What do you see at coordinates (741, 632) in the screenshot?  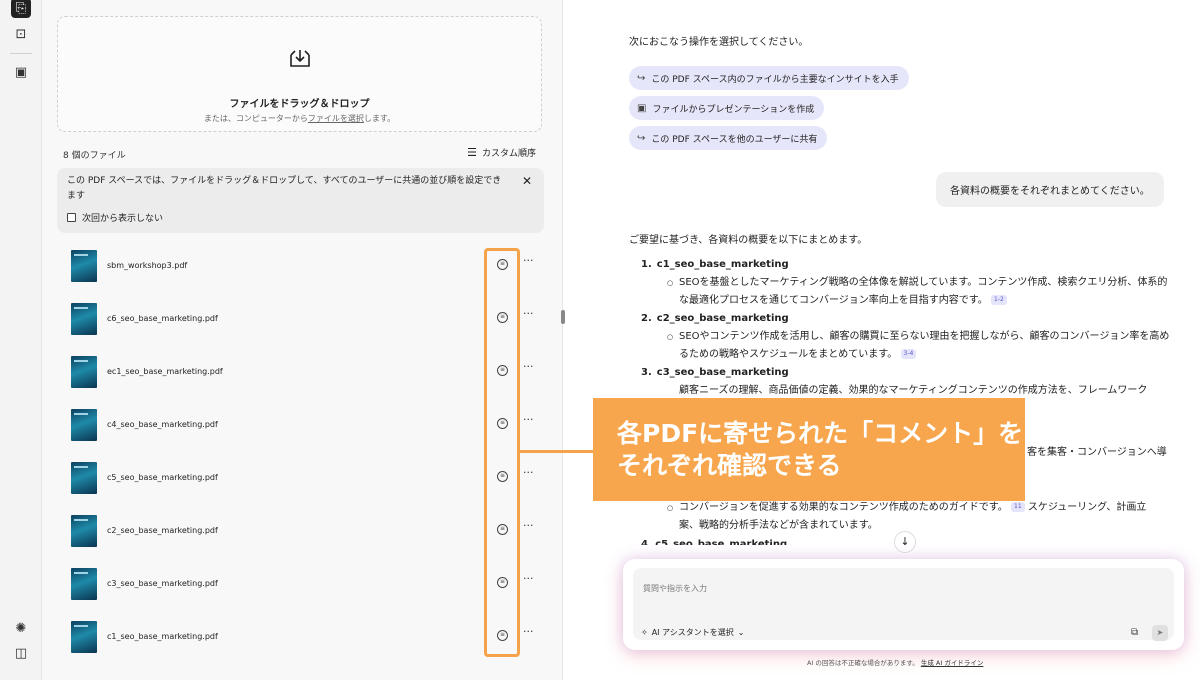 I see `chevron-down-icon: ⌄` at bounding box center [741, 632].